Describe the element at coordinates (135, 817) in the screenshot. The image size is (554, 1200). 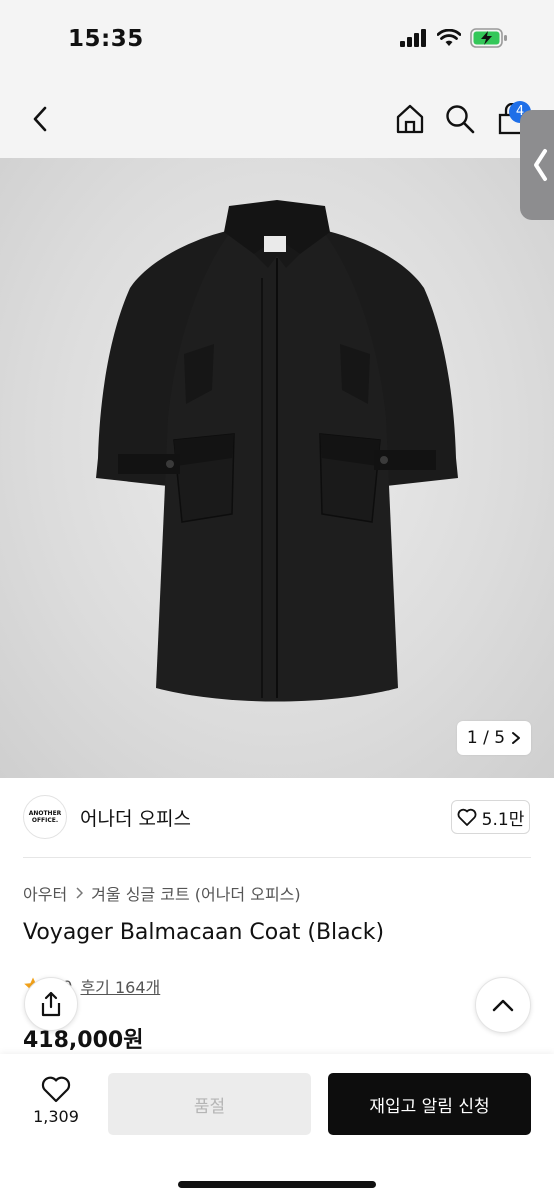
I see `brand-name: 어나더 오피스` at that location.